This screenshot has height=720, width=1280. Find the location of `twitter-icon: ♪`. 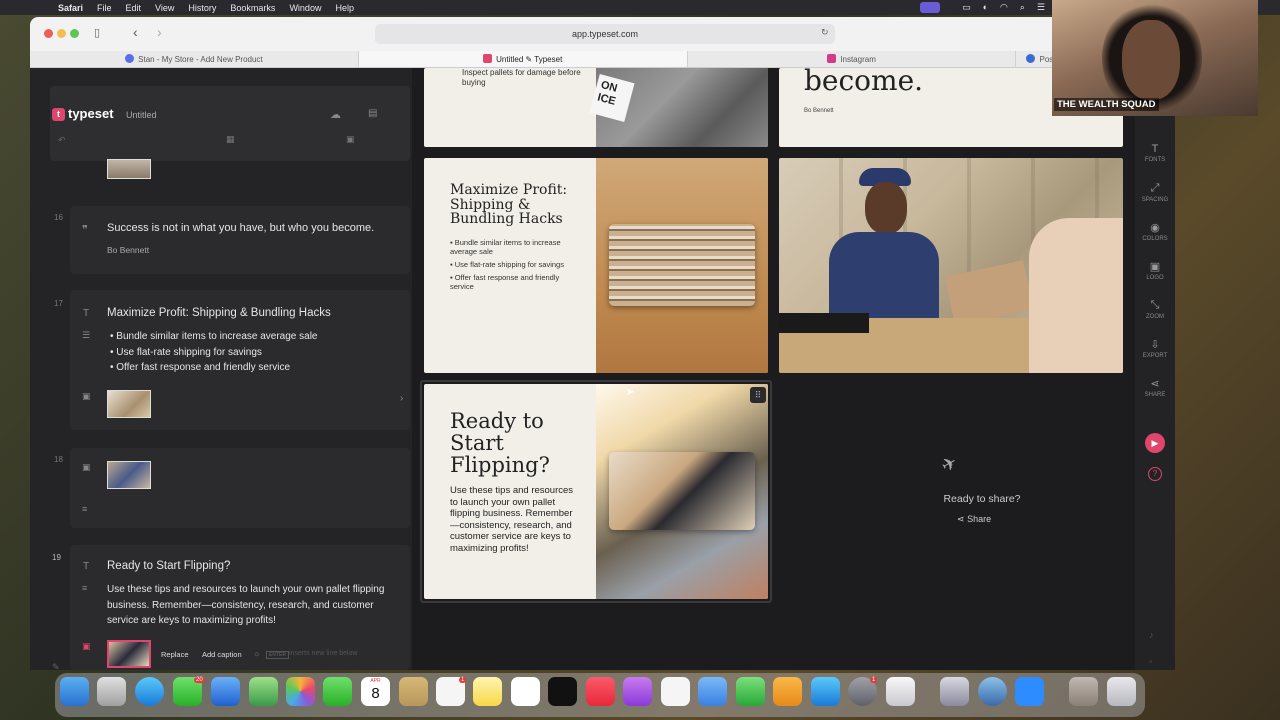

twitter-icon: ♪ is located at coordinates (1151, 635).